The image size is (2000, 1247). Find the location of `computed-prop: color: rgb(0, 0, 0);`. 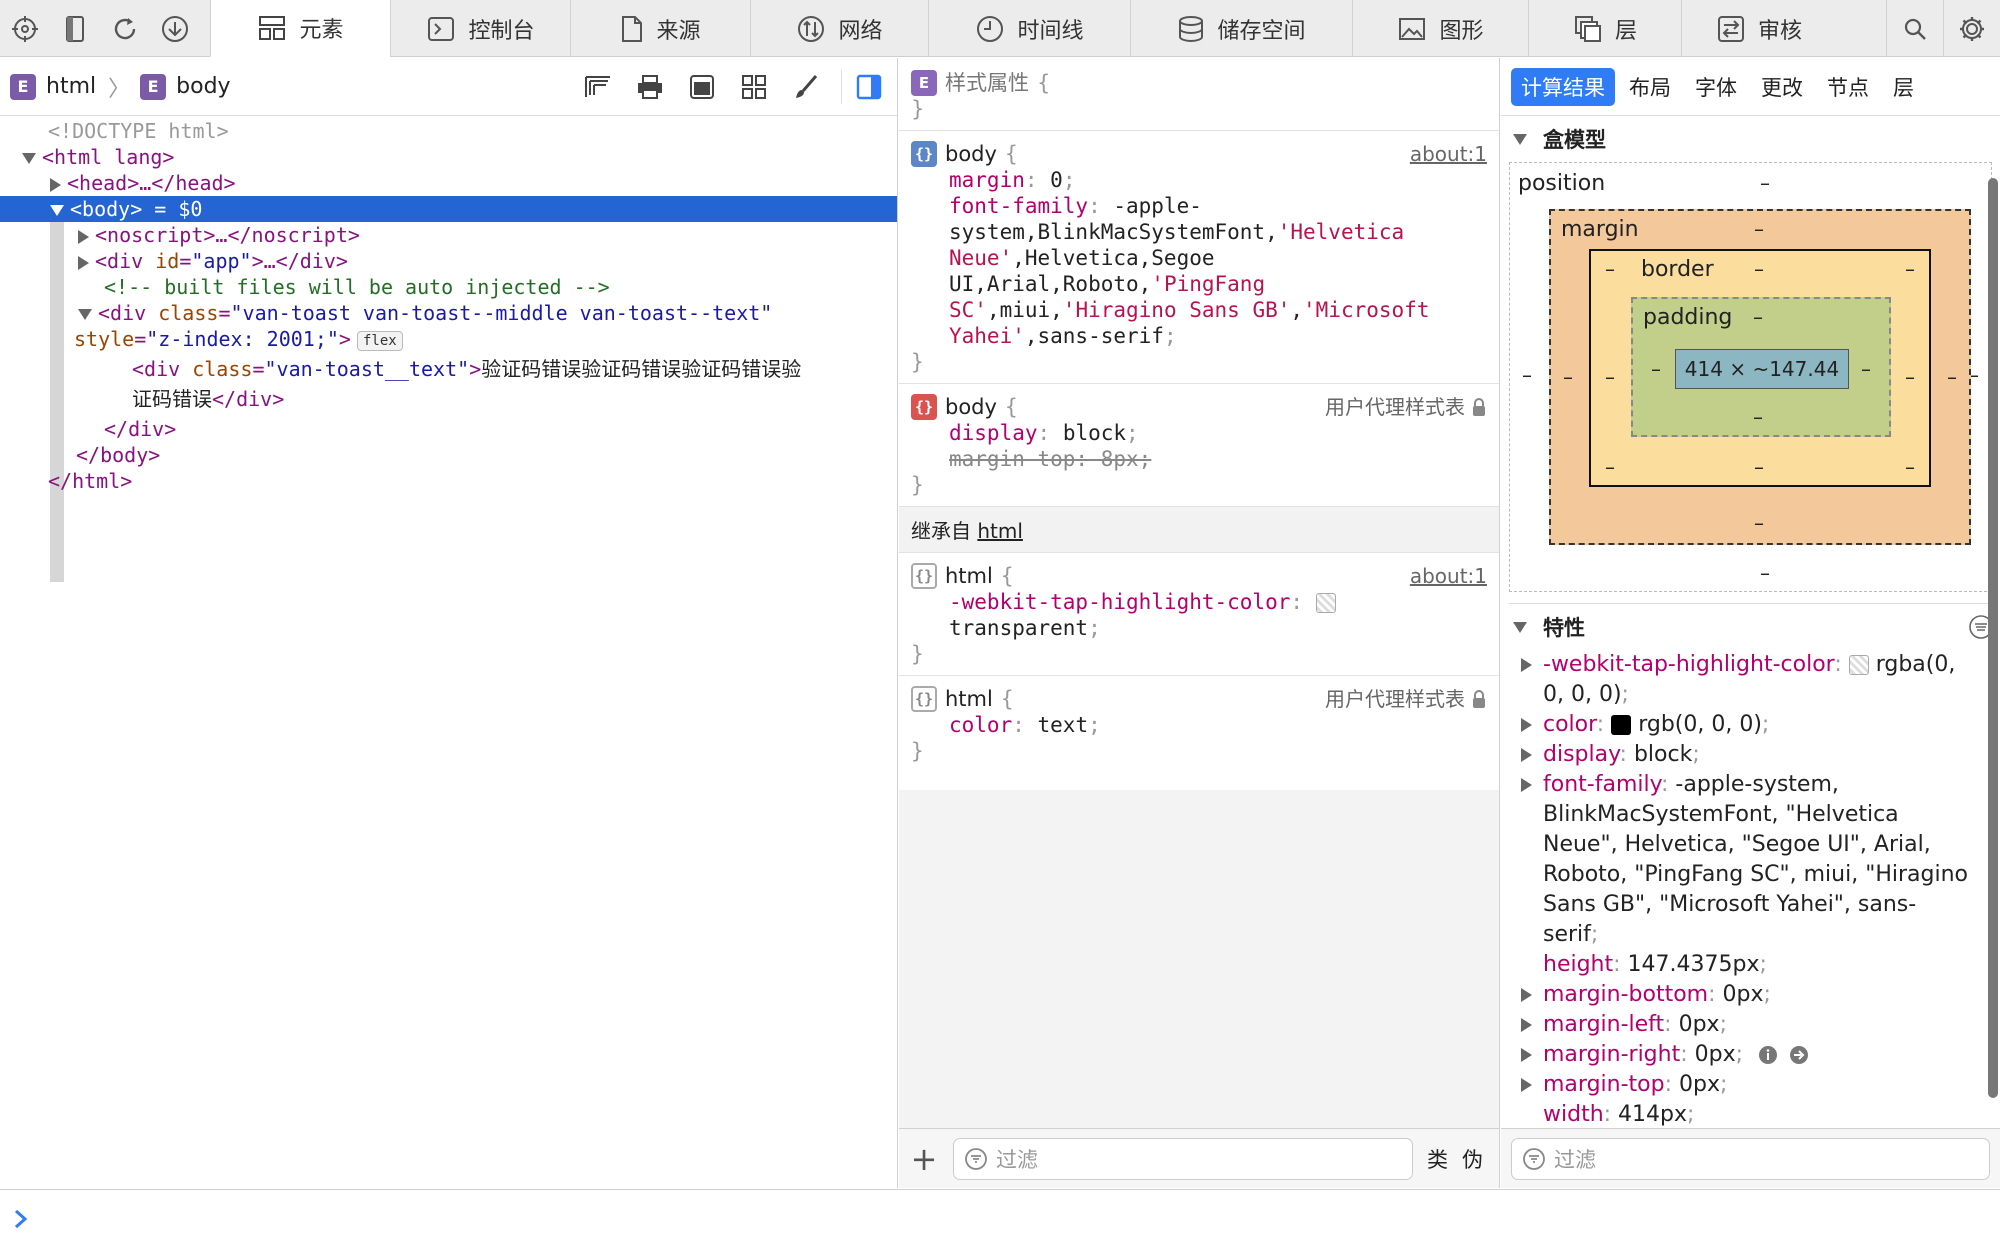

computed-prop: color: rgb(0, 0, 0); is located at coordinates (1752, 725).